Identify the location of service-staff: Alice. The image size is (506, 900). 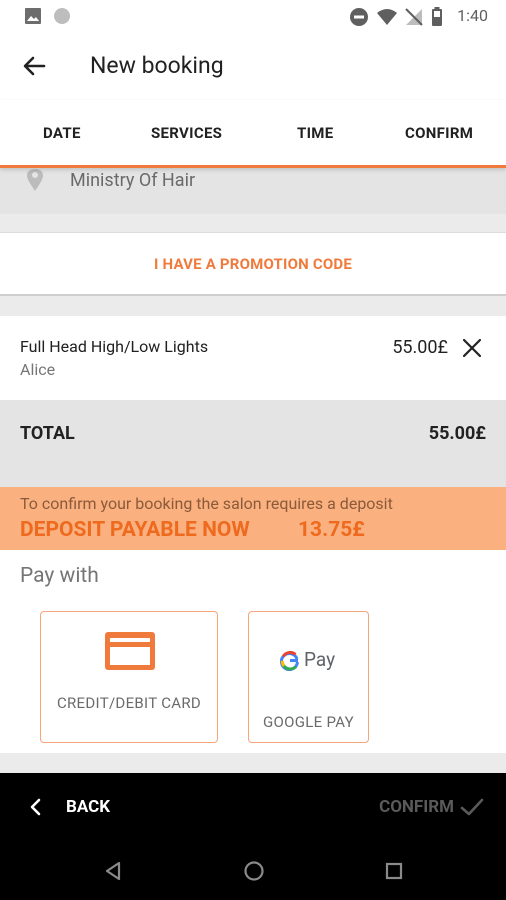
(38, 369).